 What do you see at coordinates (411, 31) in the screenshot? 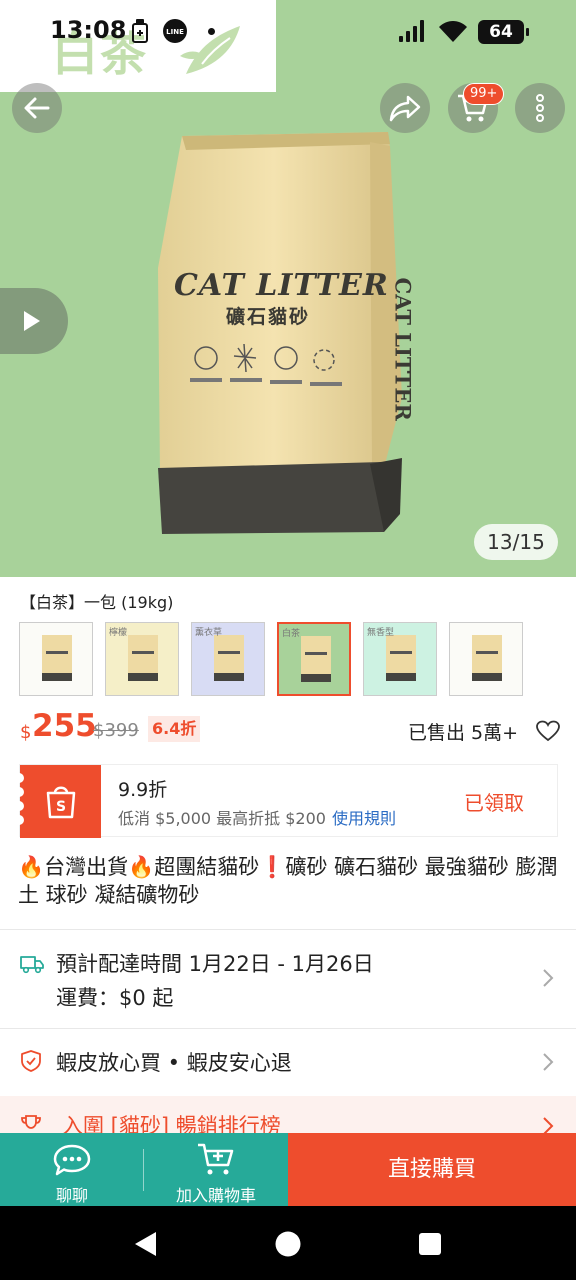
I see `signal-icon` at bounding box center [411, 31].